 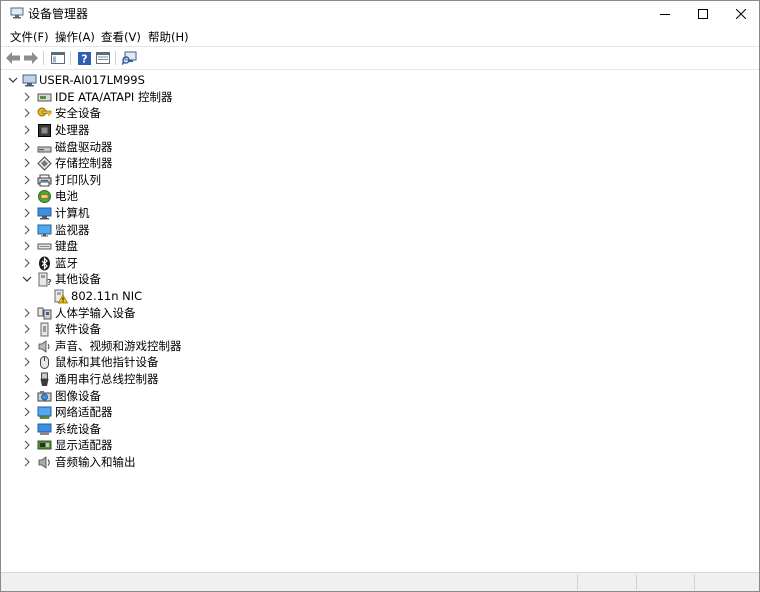 I want to click on help-icon: ?, so click(x=84, y=58).